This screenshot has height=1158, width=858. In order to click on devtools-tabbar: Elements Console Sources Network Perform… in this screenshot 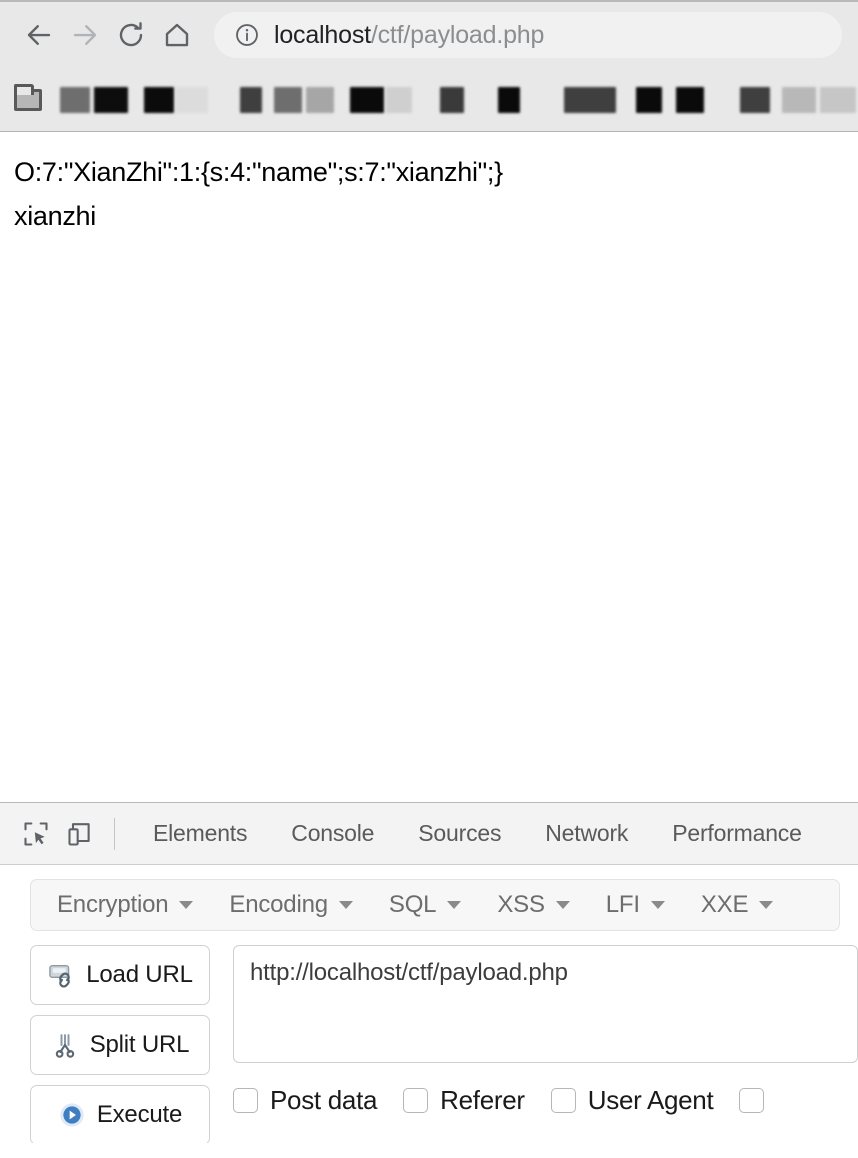, I will do `click(429, 834)`.